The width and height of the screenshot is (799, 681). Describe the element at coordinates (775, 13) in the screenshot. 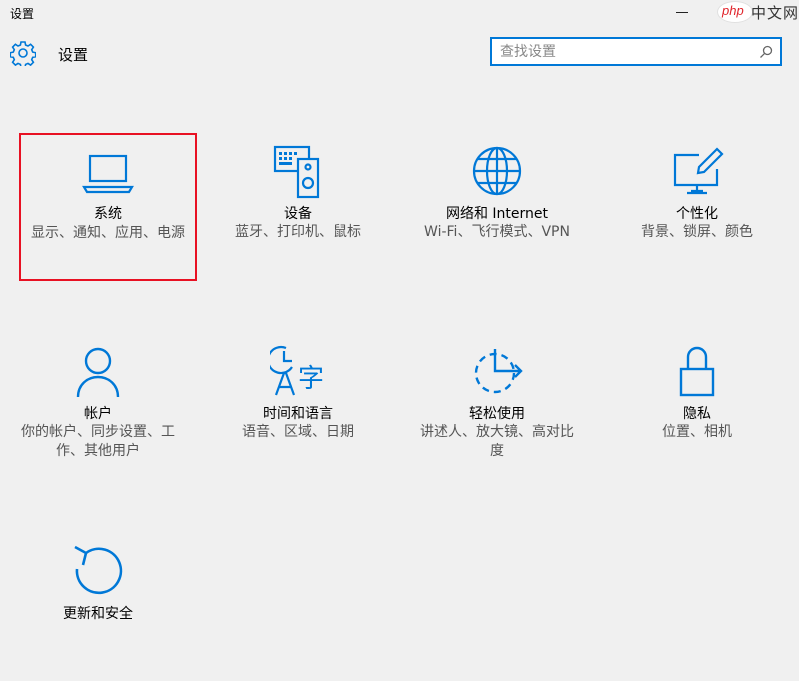

I see `watermark-cn: 中文网` at that location.